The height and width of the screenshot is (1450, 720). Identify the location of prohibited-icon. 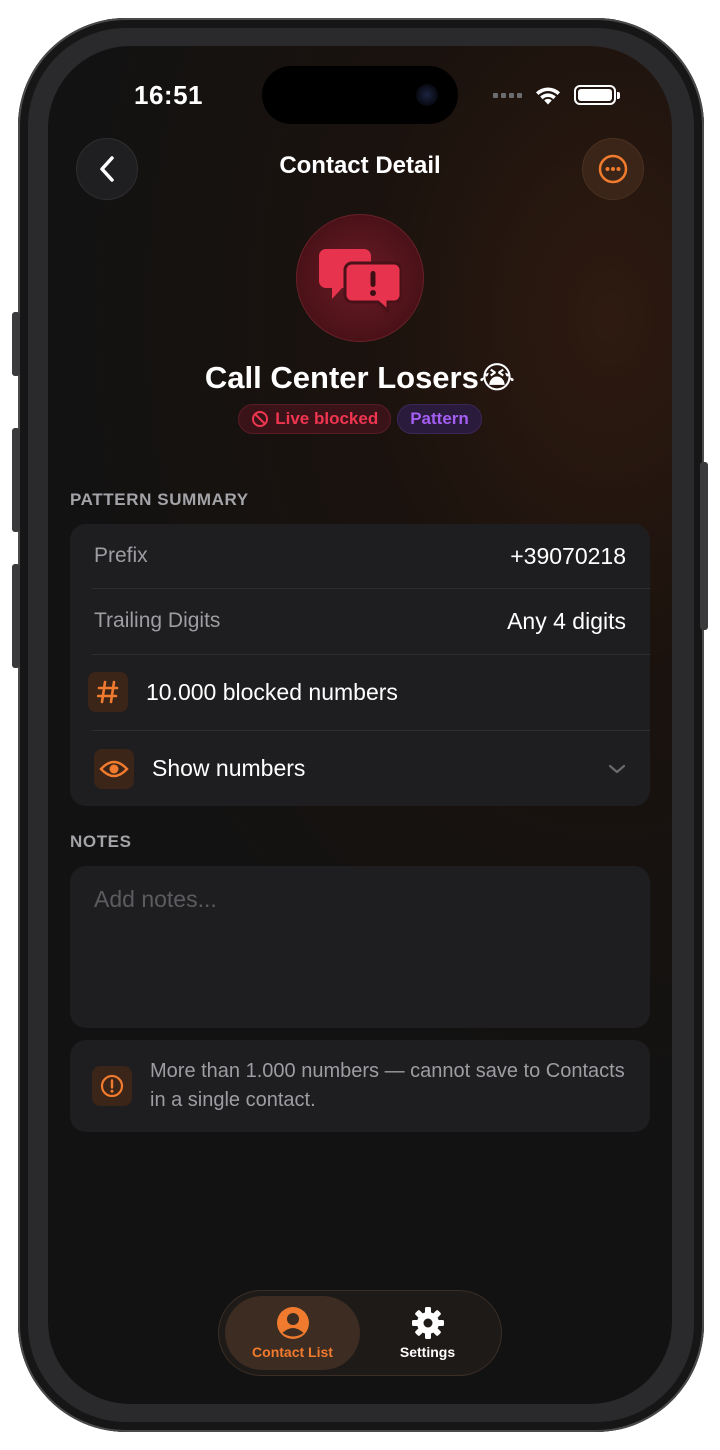
(260, 419).